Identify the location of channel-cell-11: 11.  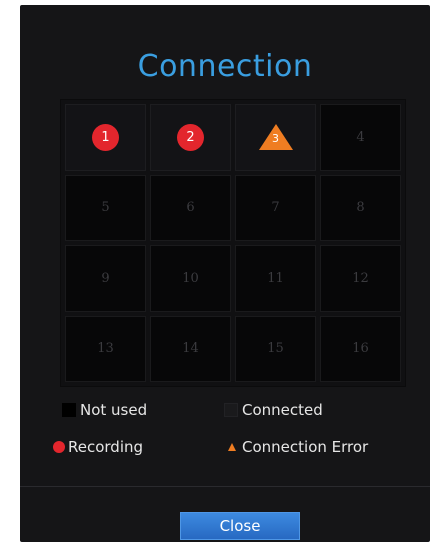
(275, 278).